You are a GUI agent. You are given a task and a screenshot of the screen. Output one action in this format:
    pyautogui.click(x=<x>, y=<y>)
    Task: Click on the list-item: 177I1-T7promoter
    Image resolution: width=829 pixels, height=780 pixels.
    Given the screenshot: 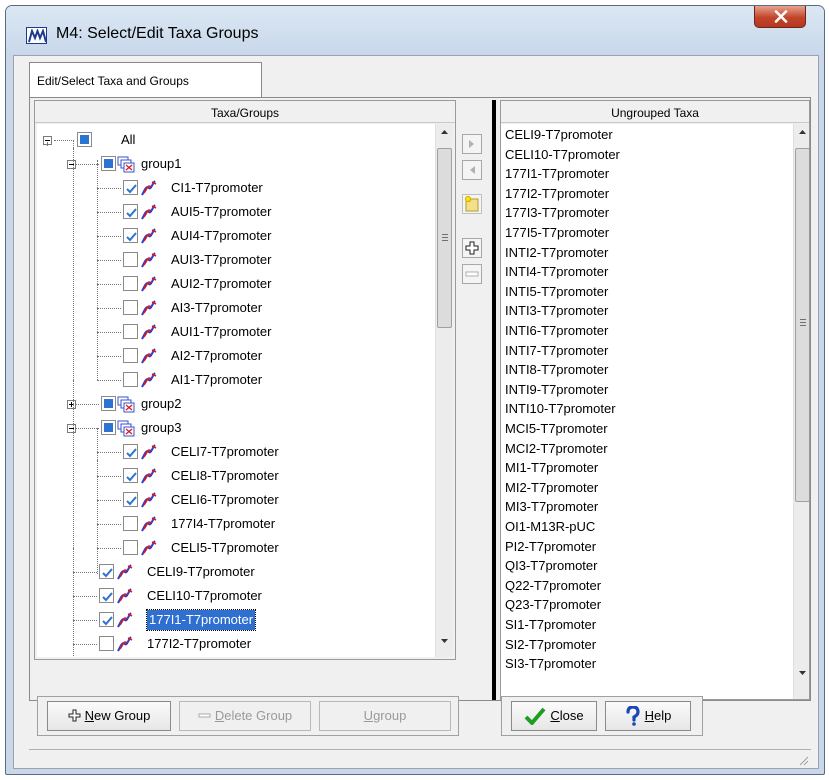 What is the action you would take?
    pyautogui.click(x=557, y=174)
    